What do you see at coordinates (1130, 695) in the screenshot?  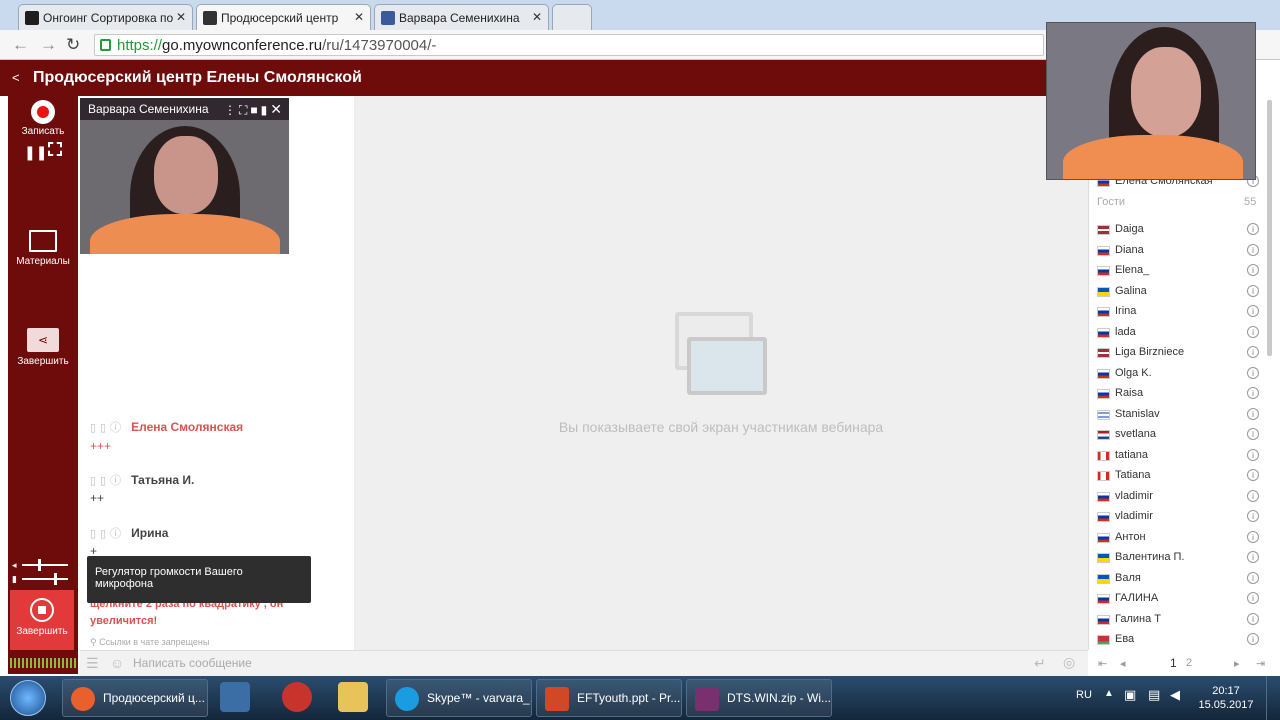 I see `tray-app-icon: ▣` at bounding box center [1130, 695].